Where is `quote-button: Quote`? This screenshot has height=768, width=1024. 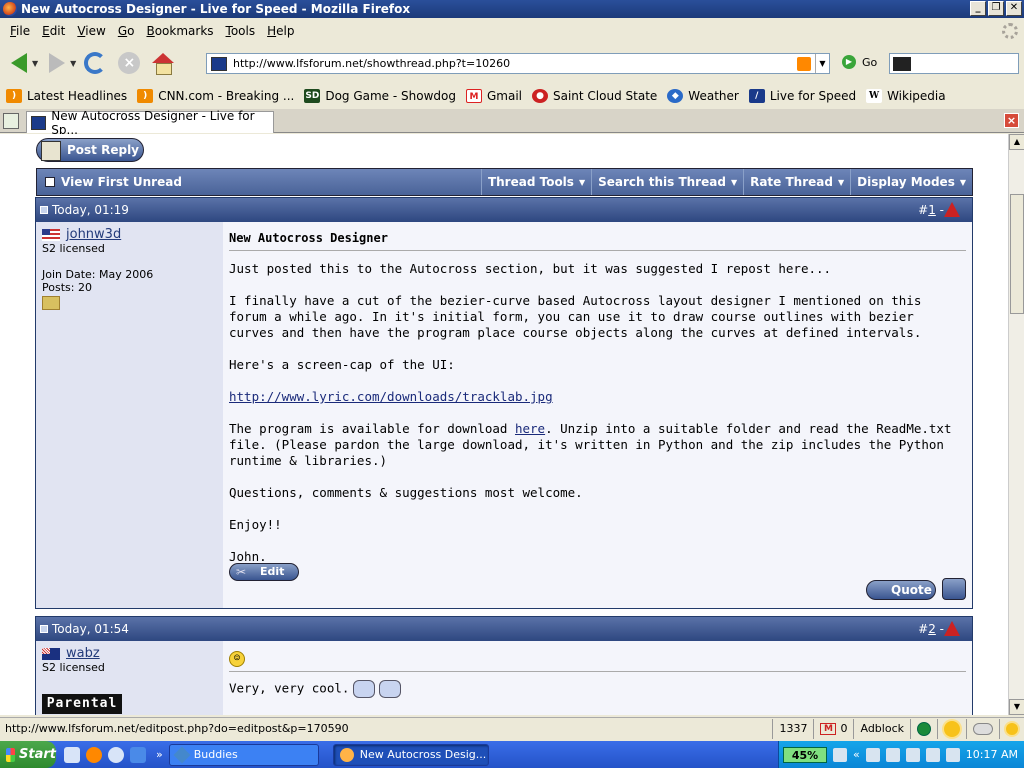
quote-button: Quote is located at coordinates (901, 590).